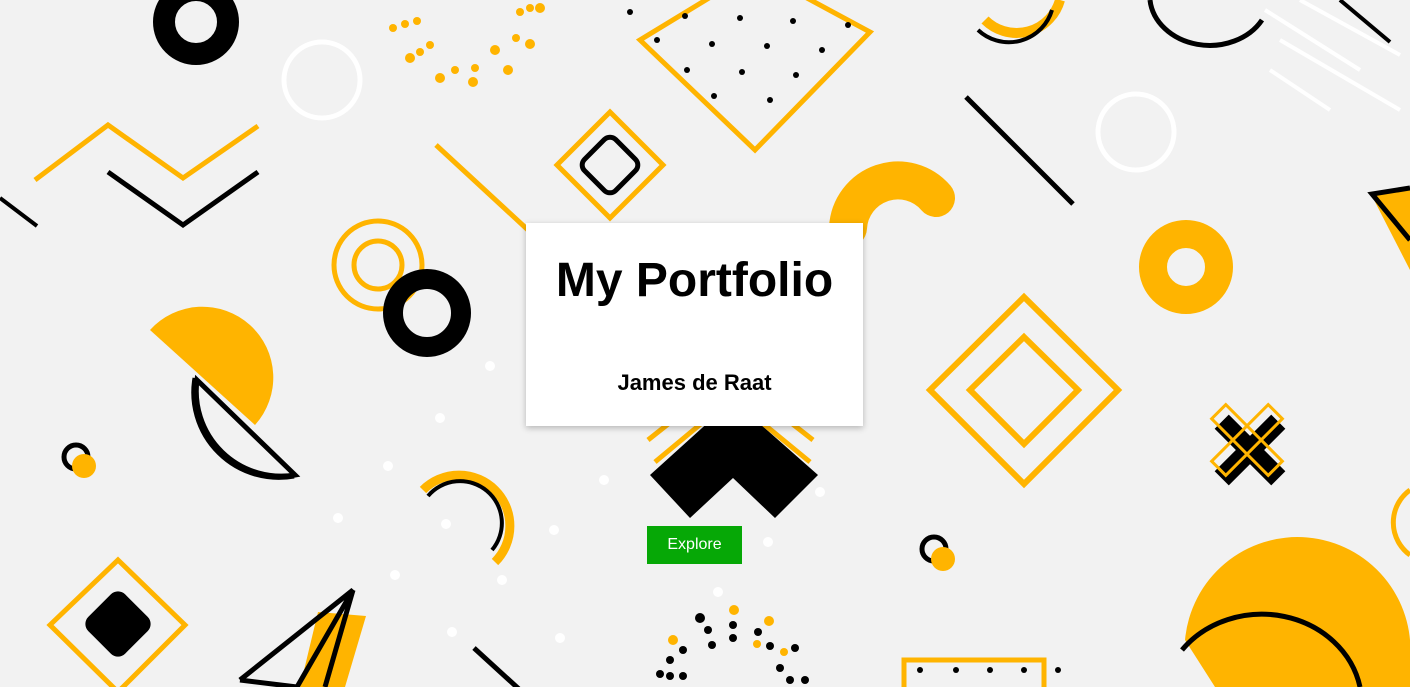  Describe the element at coordinates (694, 545) in the screenshot. I see `explore-button: Explore` at that location.